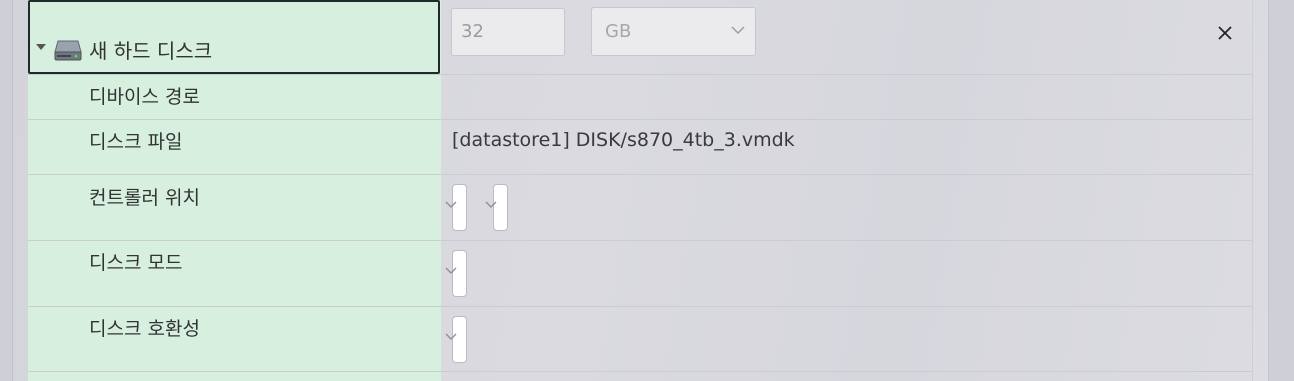 Image resolution: width=1294 pixels, height=381 pixels. Describe the element at coordinates (136, 142) in the screenshot. I see `disk-file-label: 디스크 파일` at that location.